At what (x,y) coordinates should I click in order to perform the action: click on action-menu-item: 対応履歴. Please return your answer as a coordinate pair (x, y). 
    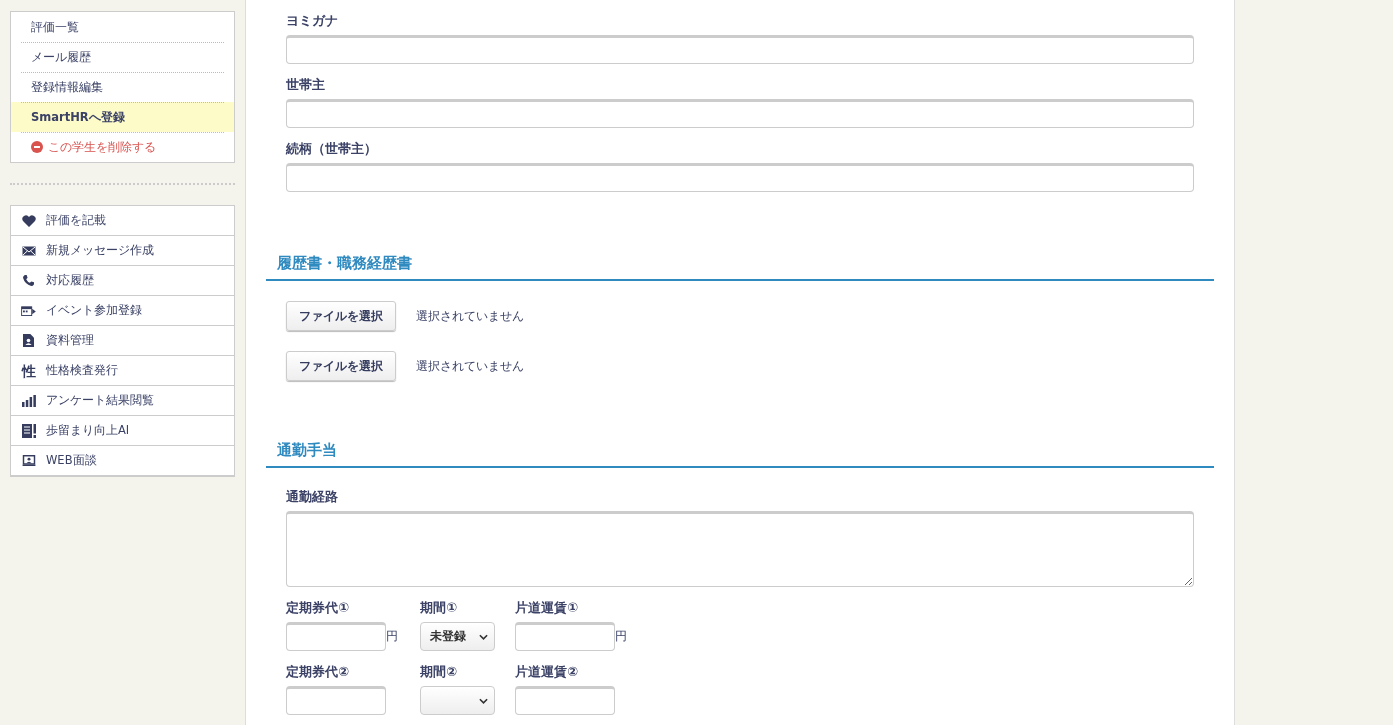
    Looking at the image, I should click on (122, 281).